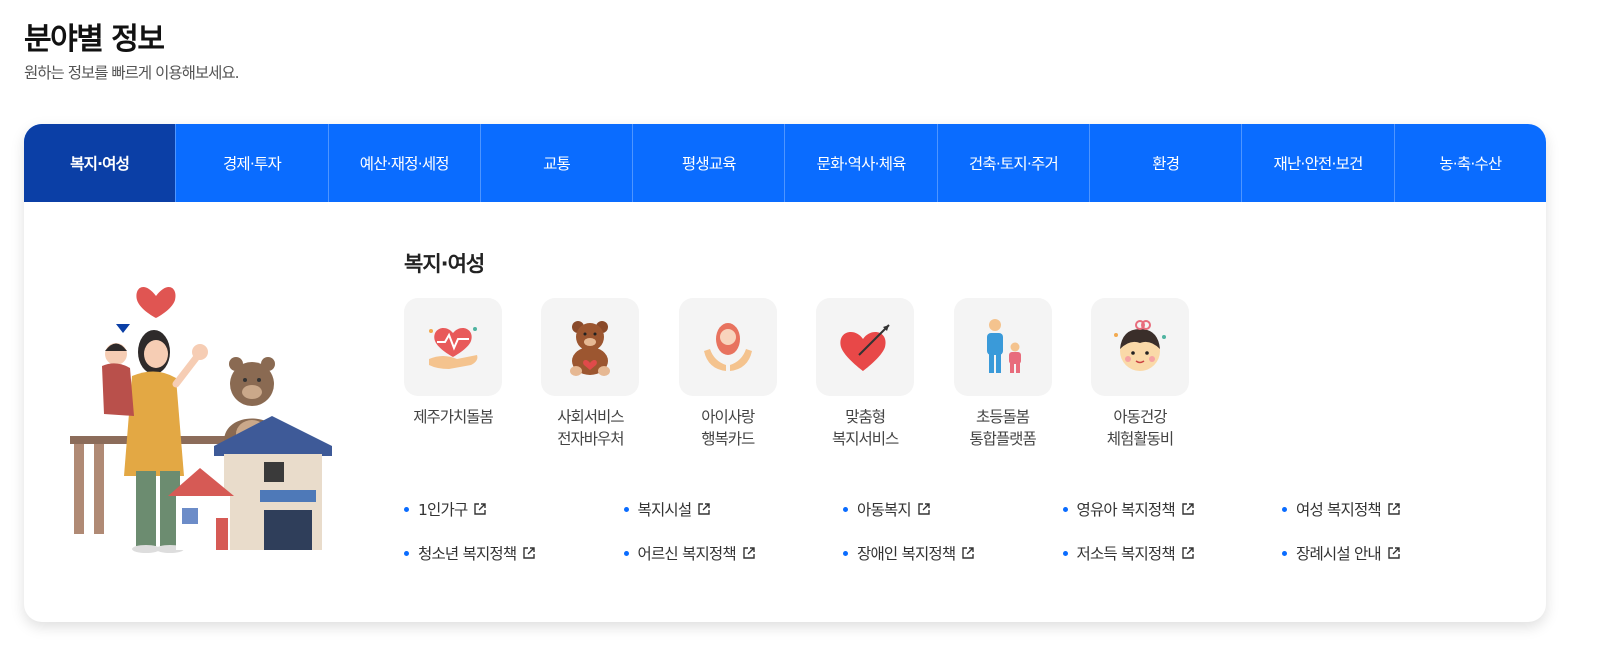 This screenshot has width=1600, height=662. What do you see at coordinates (1140, 428) in the screenshot?
I see `service-label: 아동건강 체험활동비` at bounding box center [1140, 428].